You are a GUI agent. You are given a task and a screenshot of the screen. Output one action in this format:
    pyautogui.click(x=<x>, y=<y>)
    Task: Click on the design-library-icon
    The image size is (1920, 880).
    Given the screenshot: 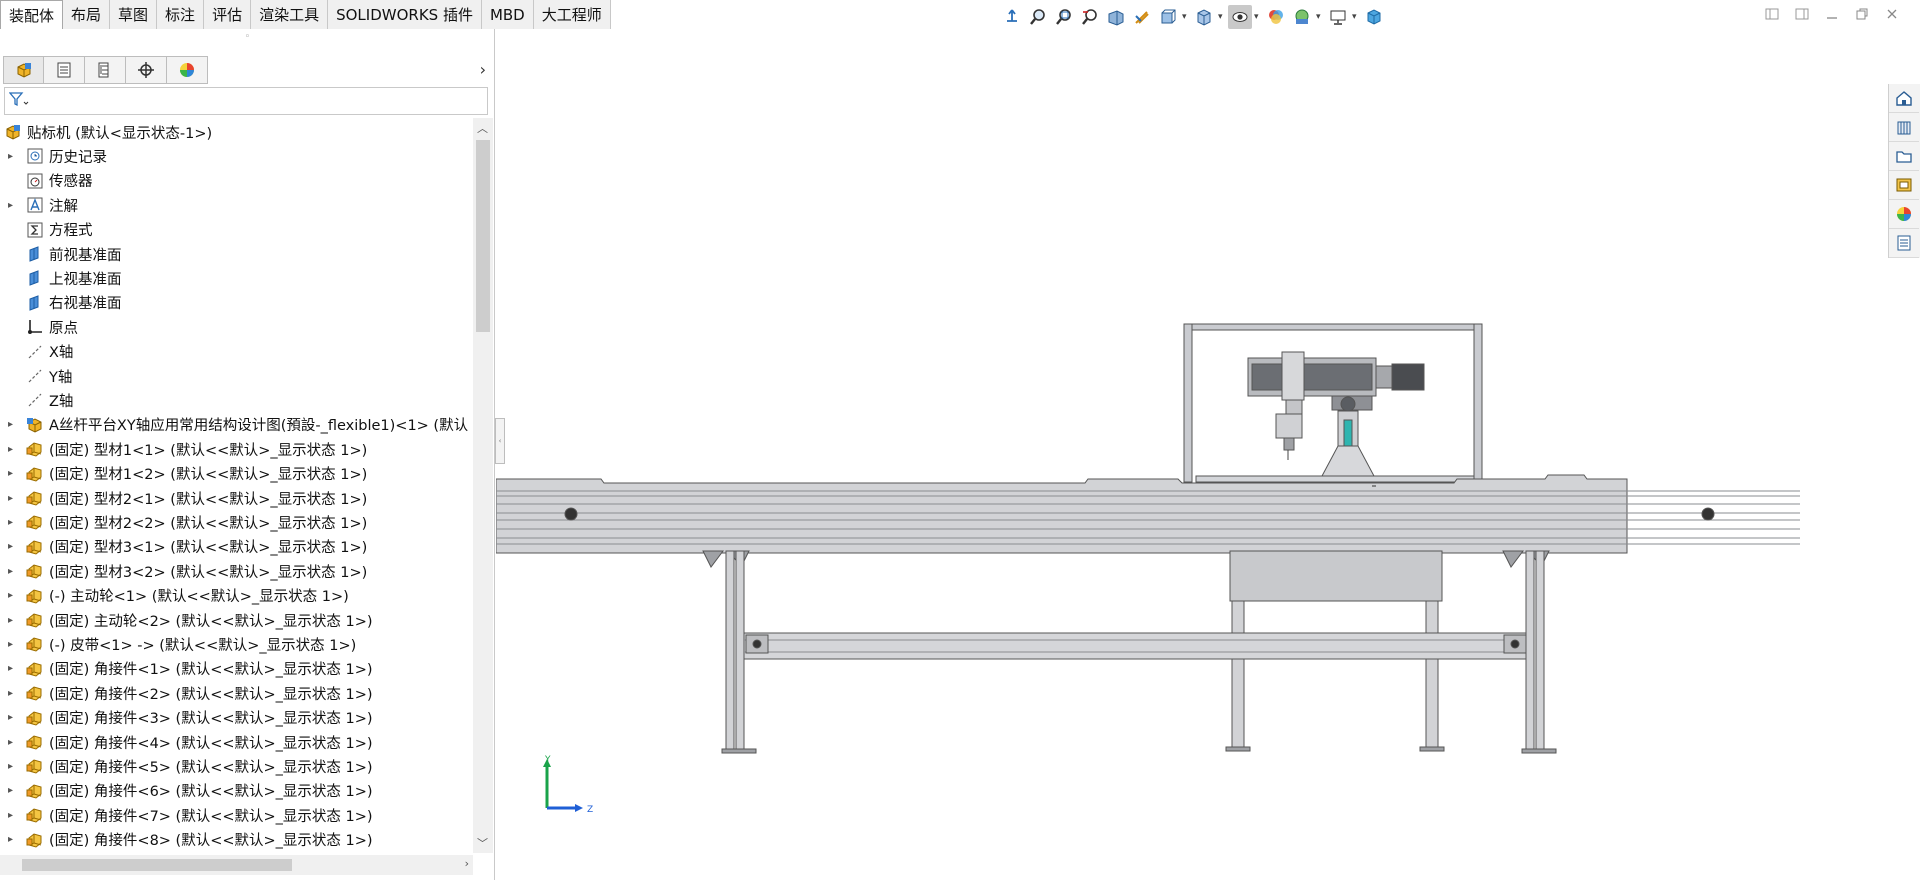 What is the action you would take?
    pyautogui.click(x=1904, y=127)
    